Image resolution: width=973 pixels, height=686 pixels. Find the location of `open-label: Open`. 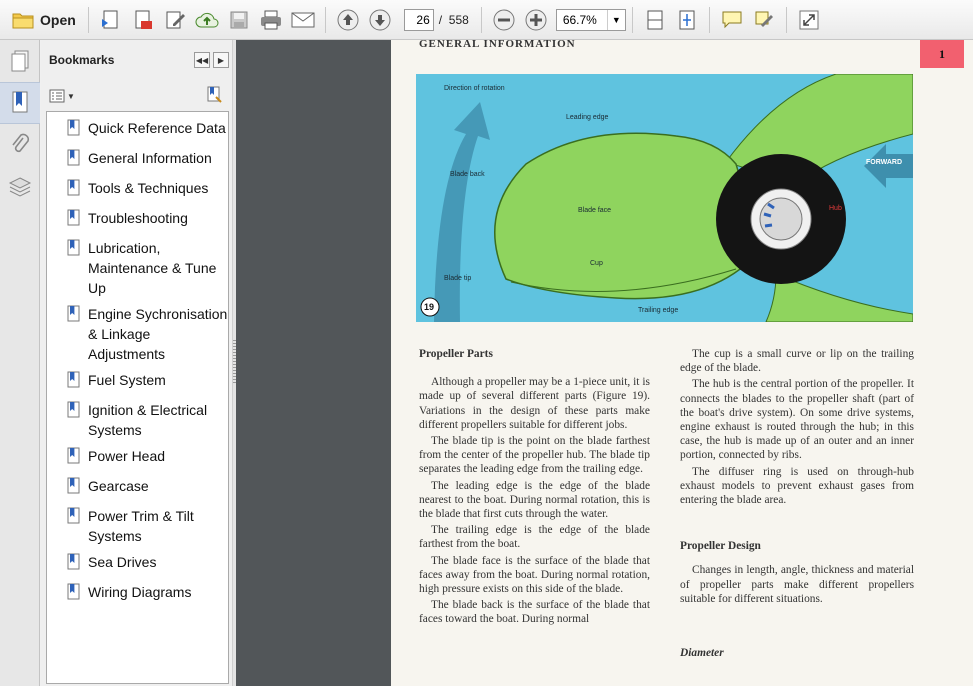

open-label: Open is located at coordinates (58, 19).